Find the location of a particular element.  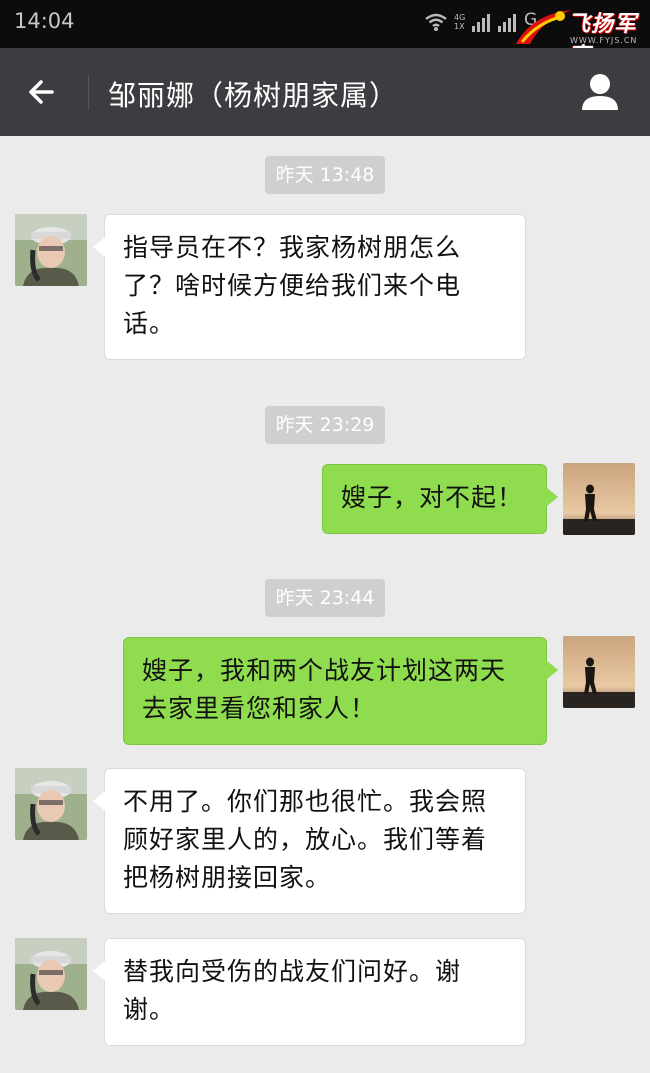

message-line: 替我向受伤的战友们问好。谢 is located at coordinates (292, 971).